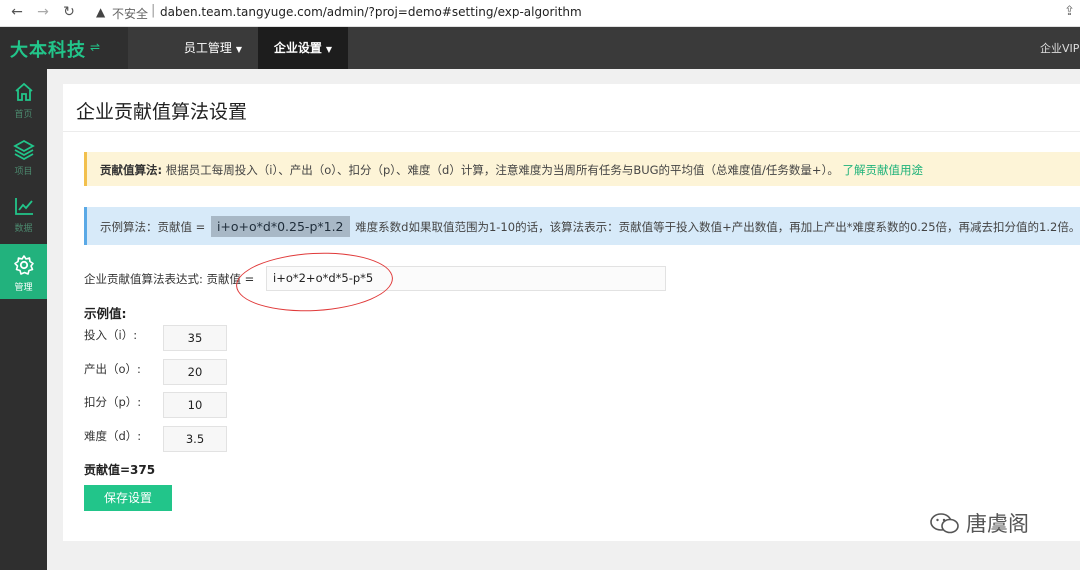 This screenshot has height=570, width=1080. I want to click on save-button: 保存设置, so click(128, 498).